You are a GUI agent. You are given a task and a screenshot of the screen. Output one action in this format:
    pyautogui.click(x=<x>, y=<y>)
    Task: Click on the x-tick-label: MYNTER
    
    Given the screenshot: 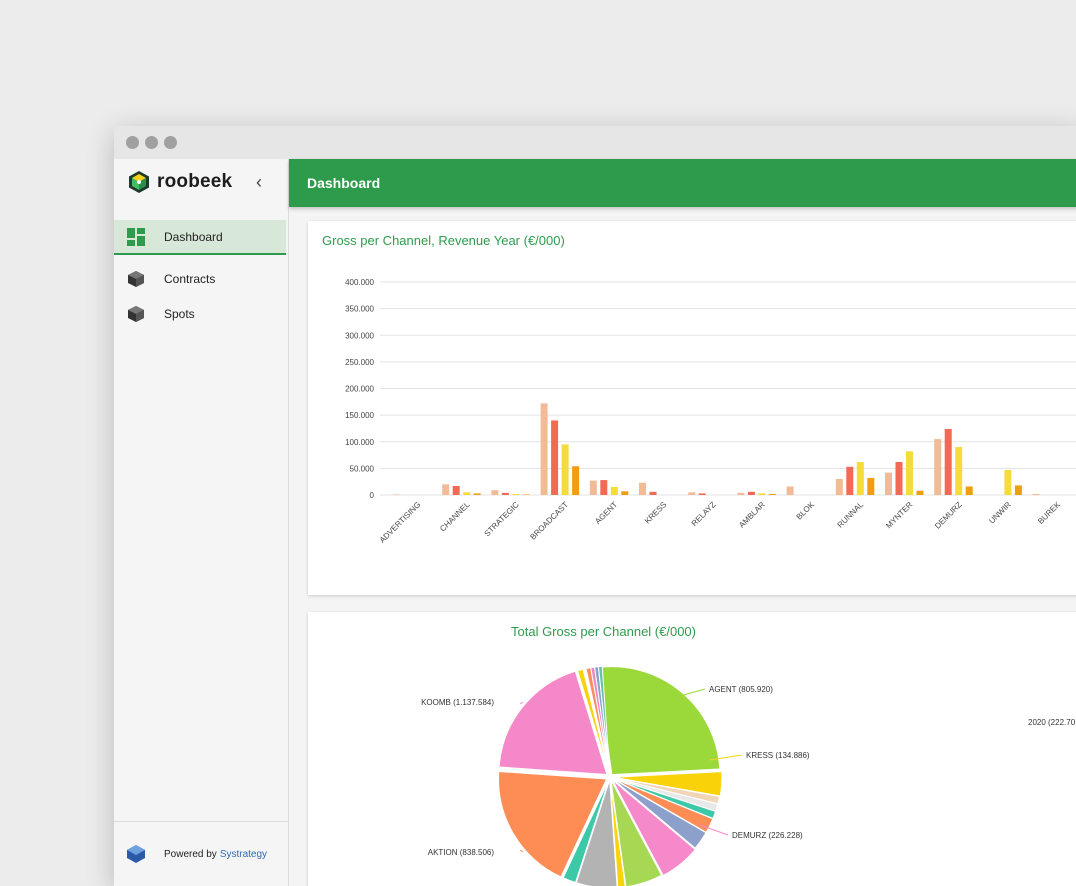 What is the action you would take?
    pyautogui.click(x=899, y=515)
    